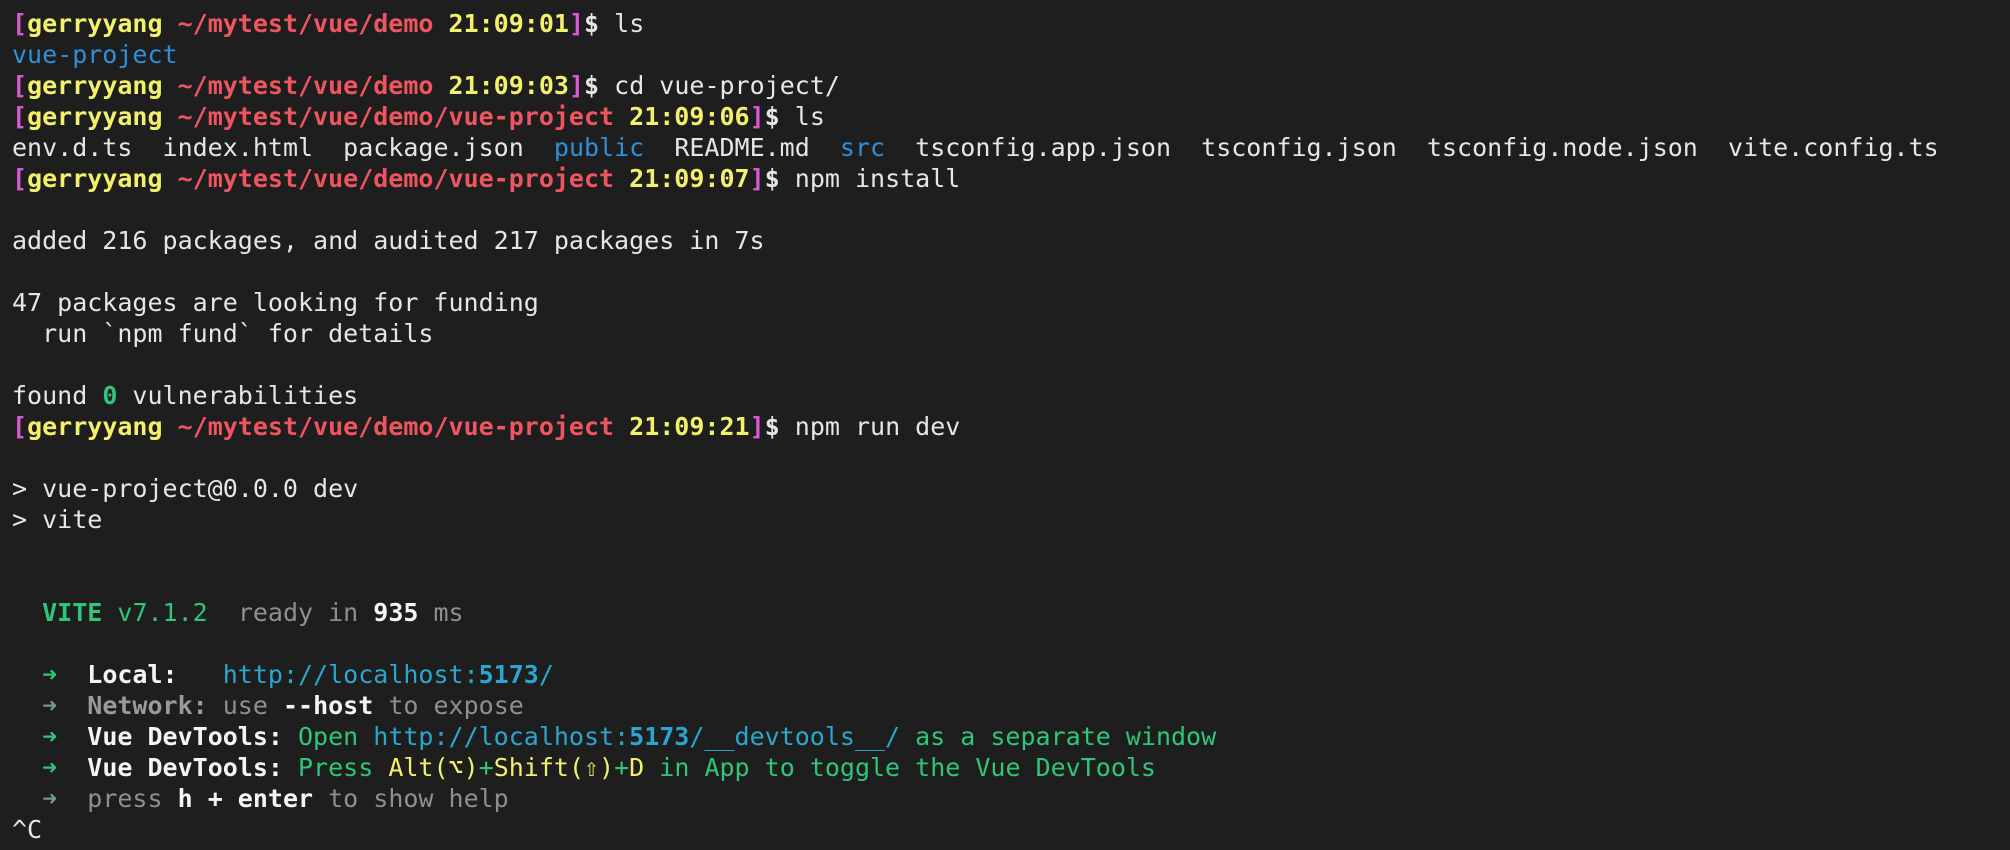  I want to click on devtools-url-suffix: /__devtools__/, so click(795, 736).